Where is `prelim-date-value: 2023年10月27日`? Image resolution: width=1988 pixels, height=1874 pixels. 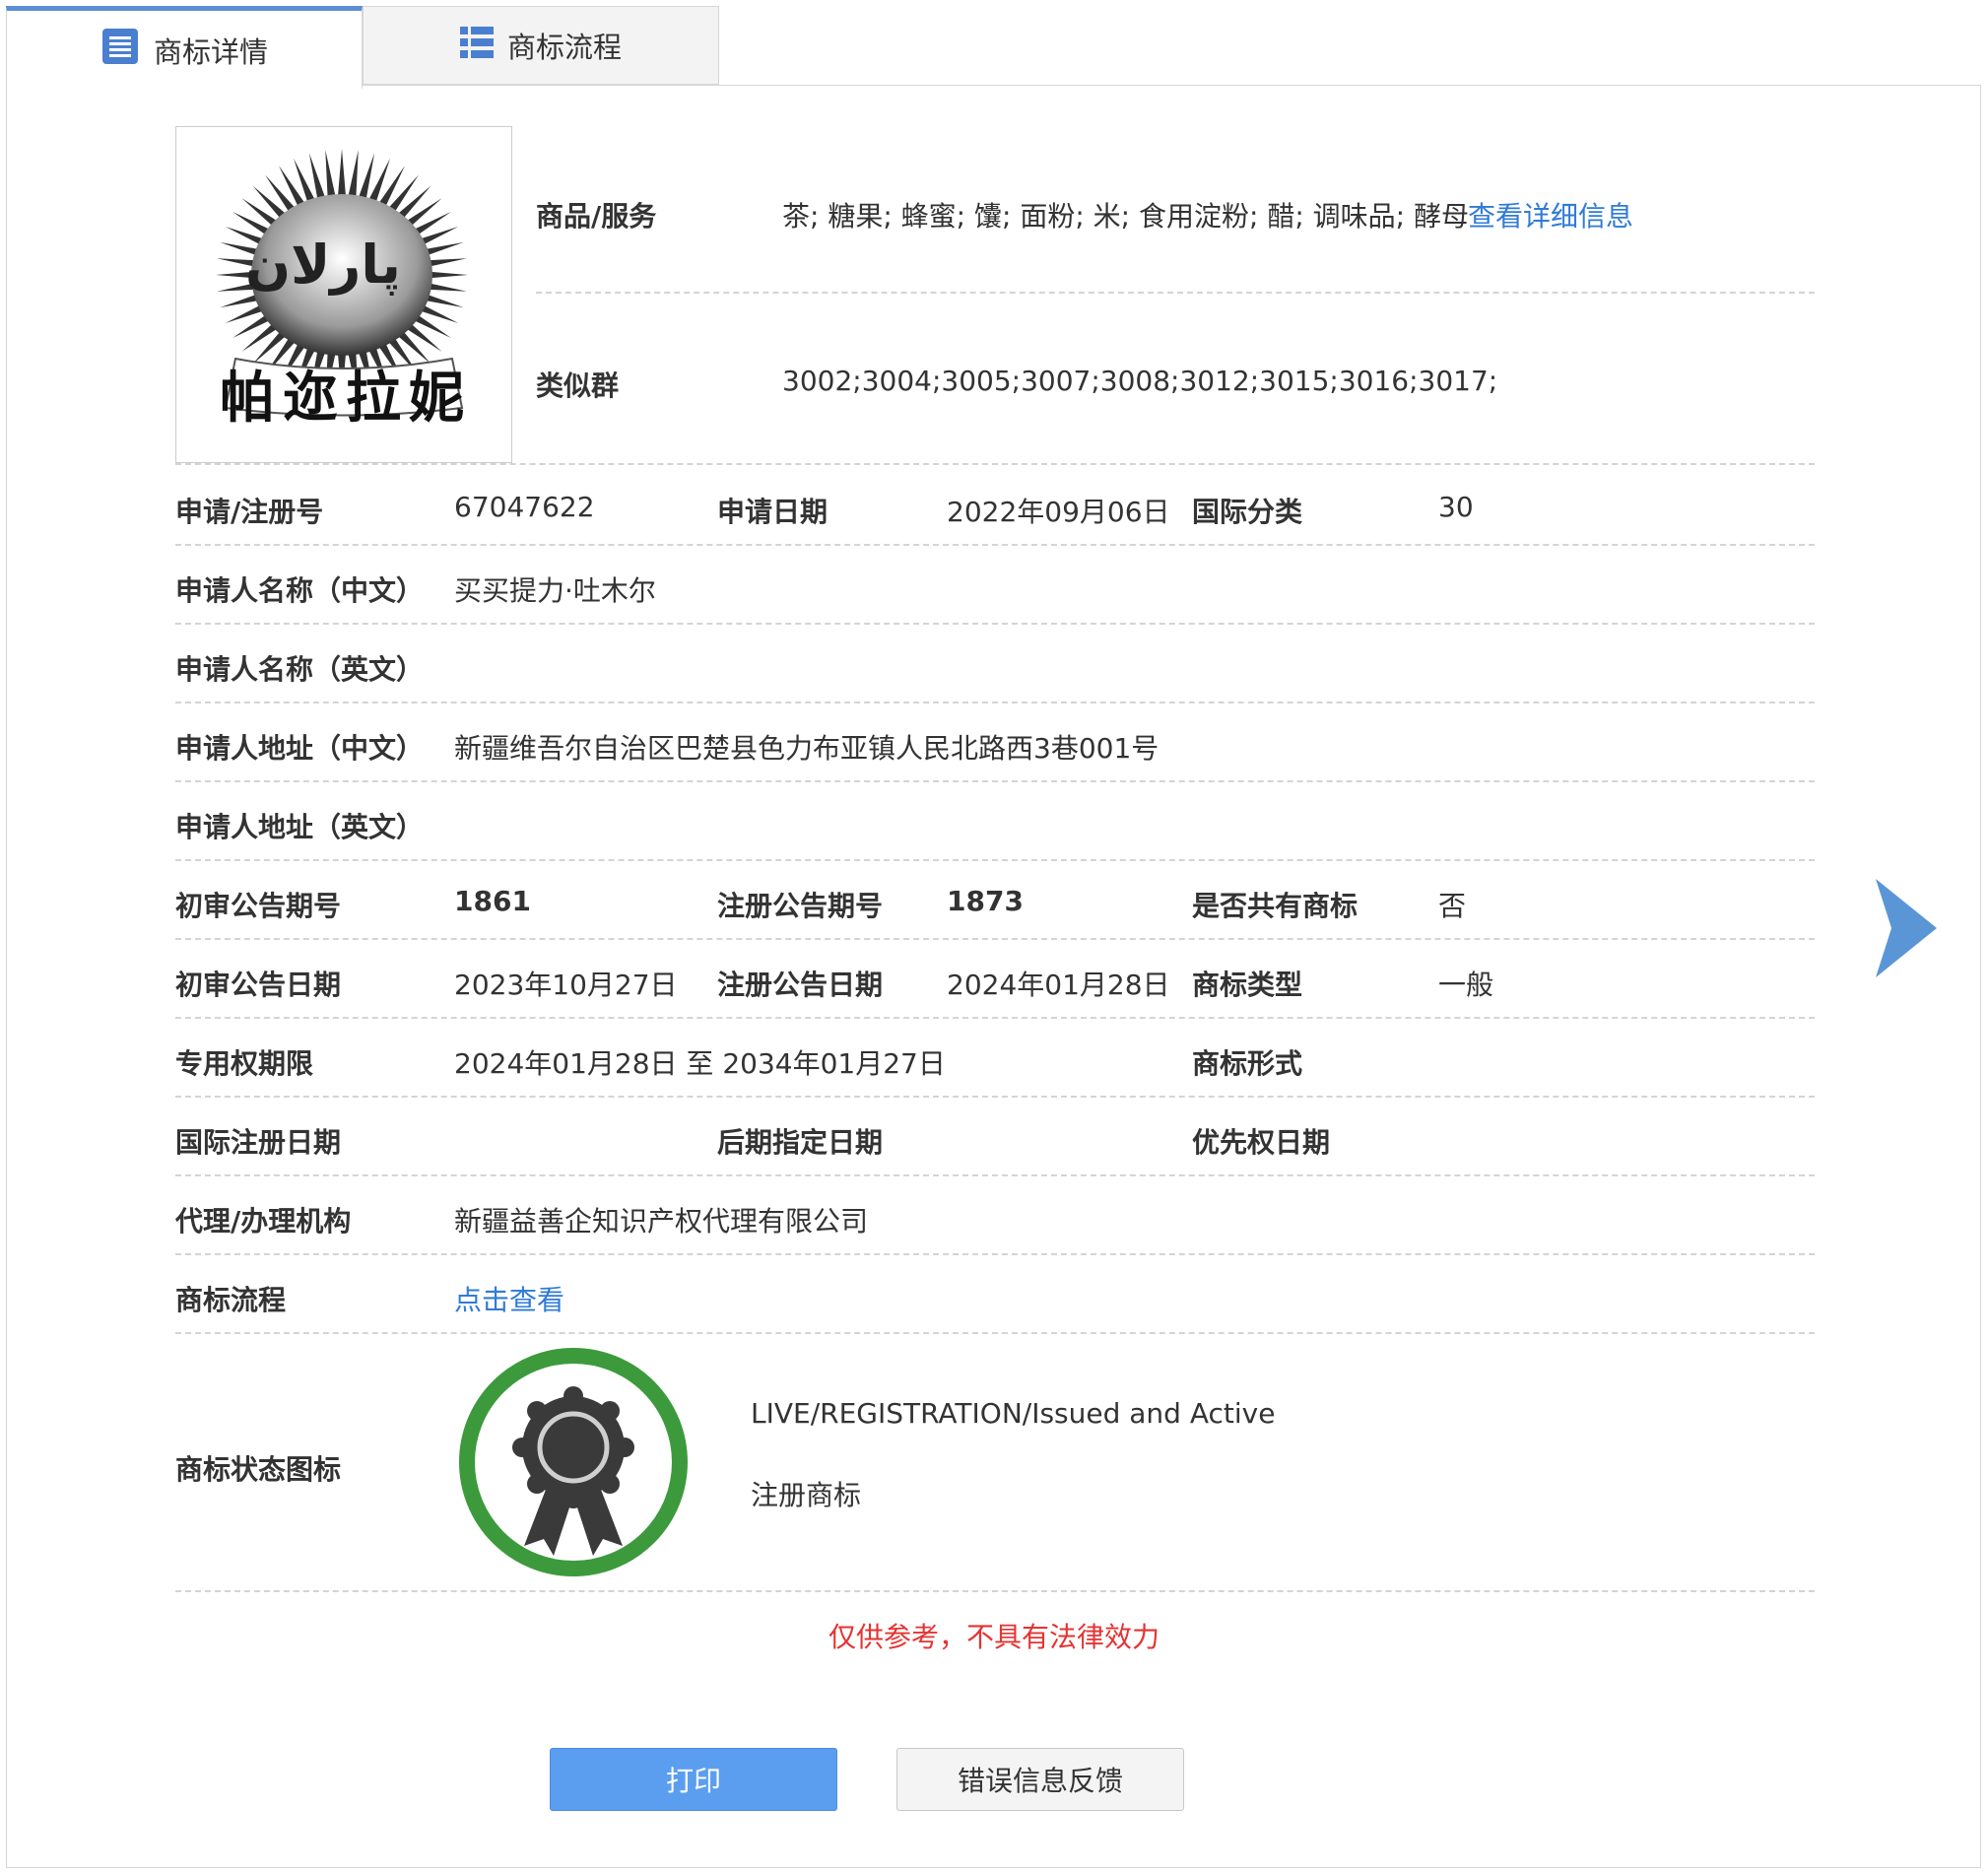
prelim-date-value: 2023年10月27日 is located at coordinates (566, 985).